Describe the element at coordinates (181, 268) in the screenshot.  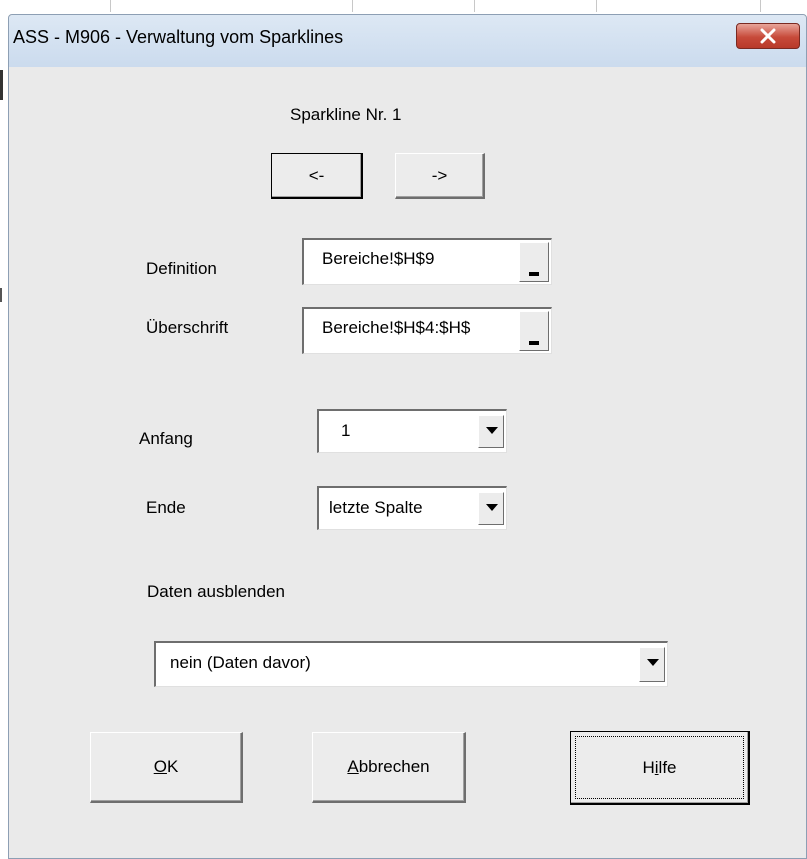
I see `definition-label: Definition` at that location.